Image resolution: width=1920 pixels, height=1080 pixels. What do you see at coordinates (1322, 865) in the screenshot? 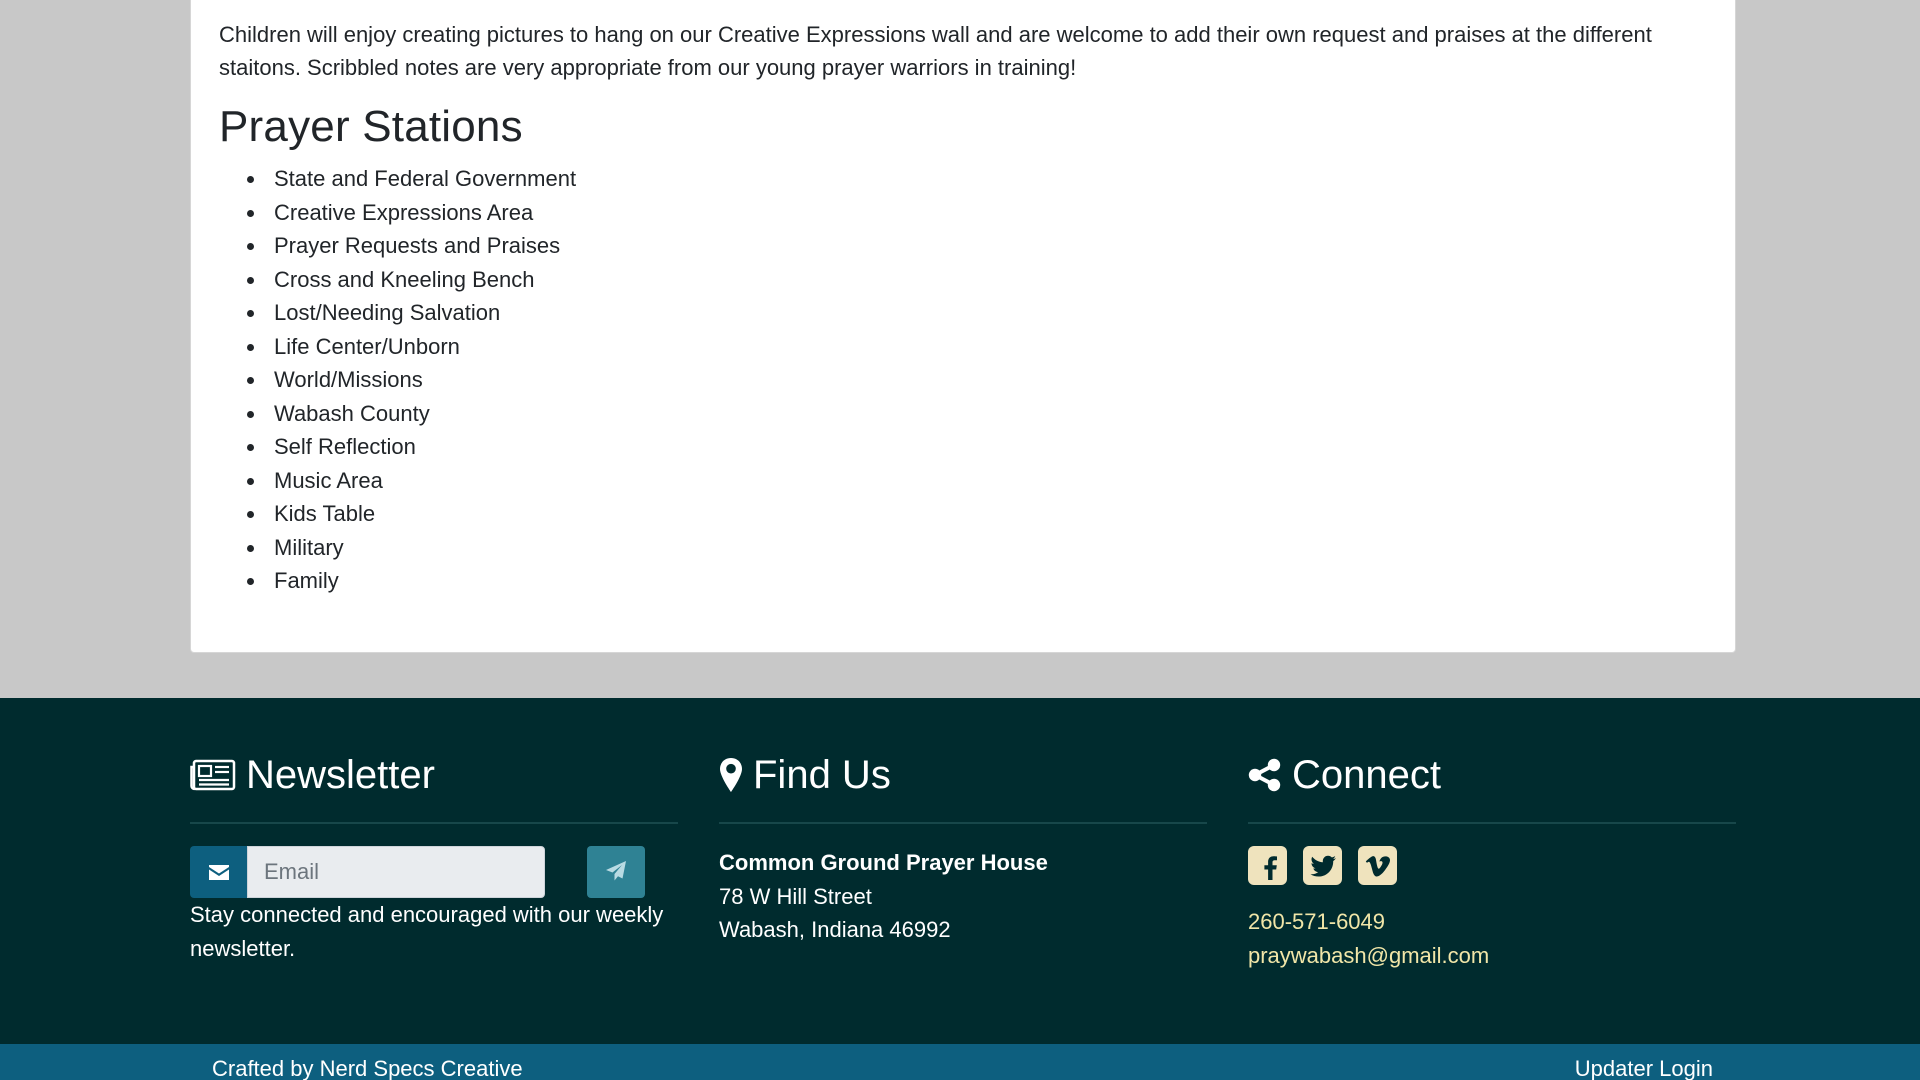
I see `twitter-icon` at bounding box center [1322, 865].